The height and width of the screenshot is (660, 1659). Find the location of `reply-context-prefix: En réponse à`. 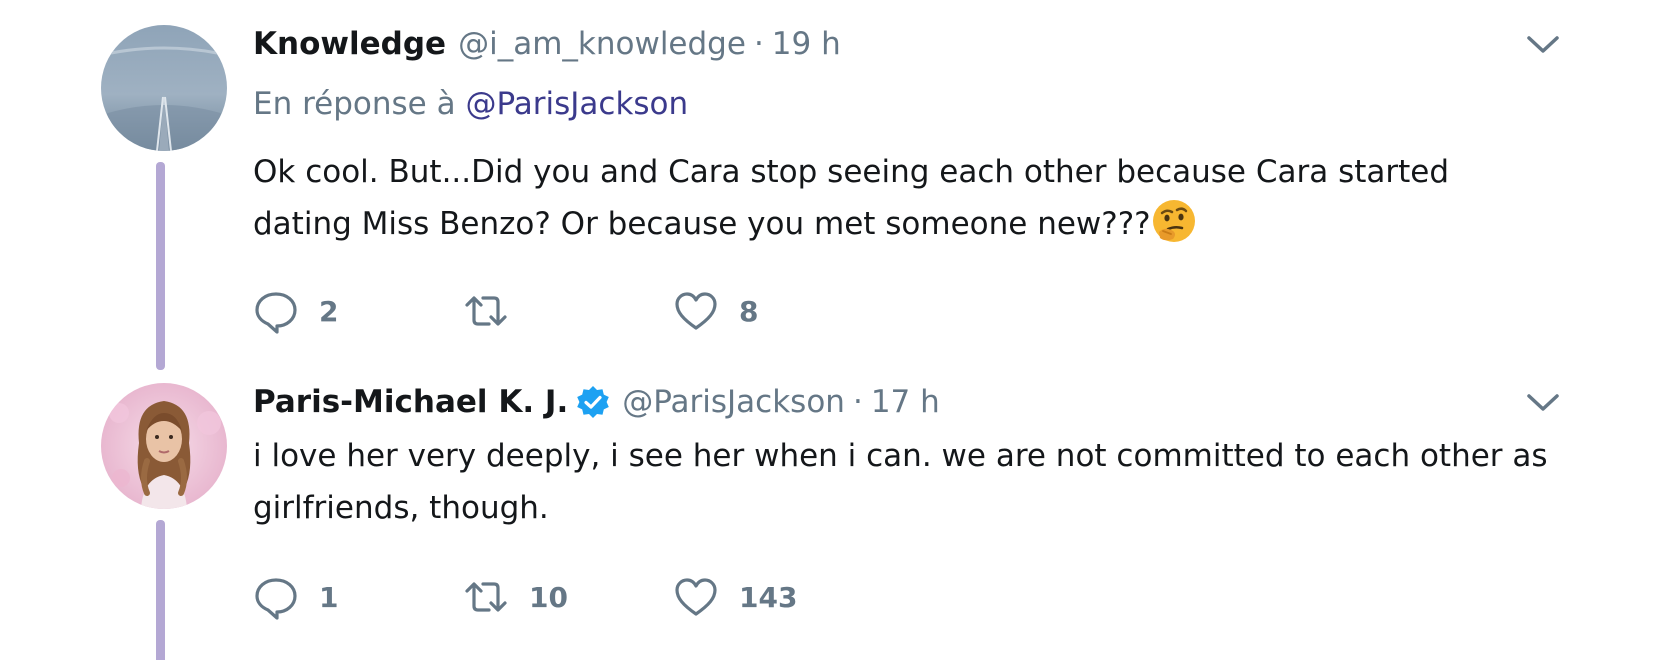

reply-context-prefix: En réponse à is located at coordinates (354, 104).